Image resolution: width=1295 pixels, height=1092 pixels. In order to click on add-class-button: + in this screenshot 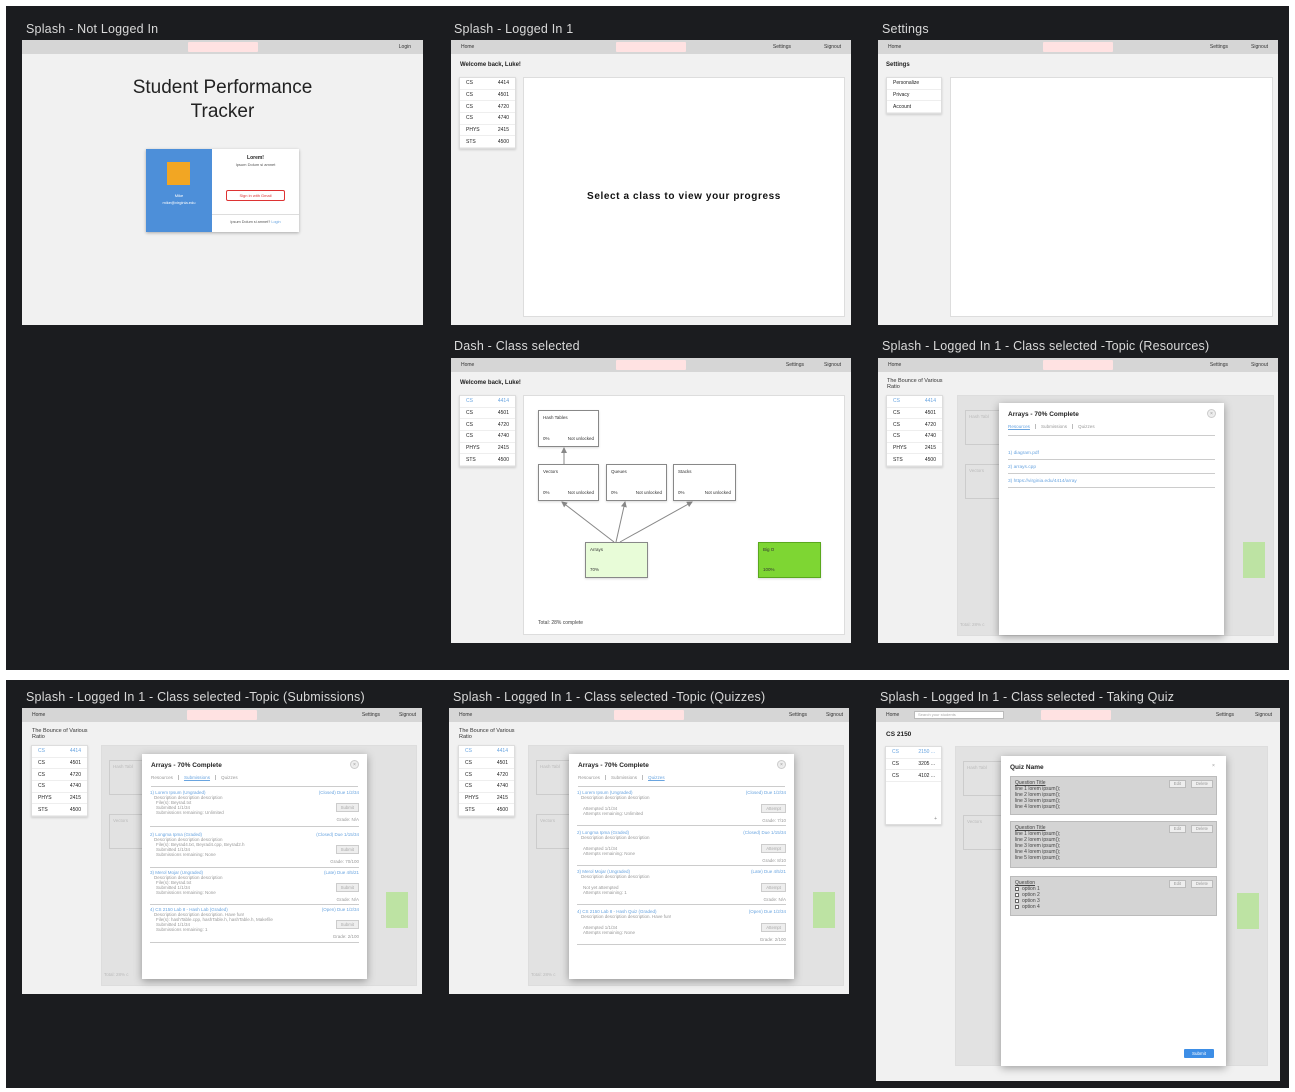, I will do `click(935, 819)`.